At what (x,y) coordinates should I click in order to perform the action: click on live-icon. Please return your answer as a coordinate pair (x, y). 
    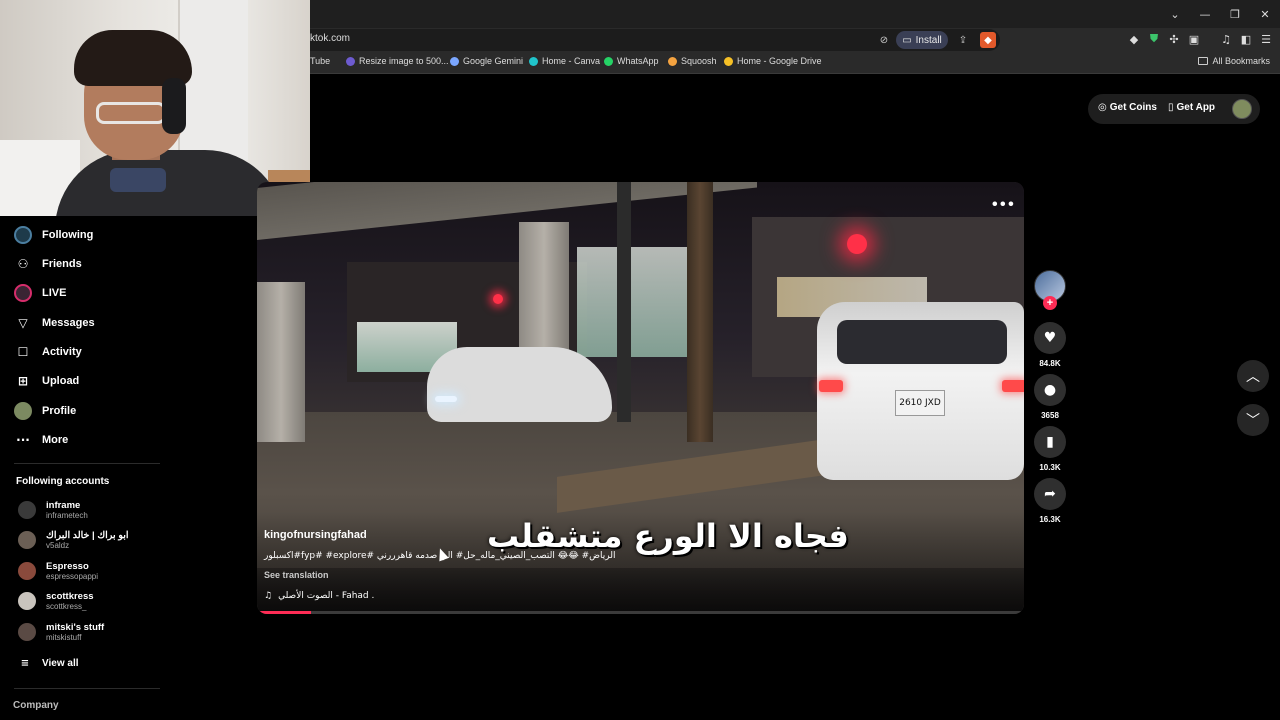
    Looking at the image, I should click on (23, 293).